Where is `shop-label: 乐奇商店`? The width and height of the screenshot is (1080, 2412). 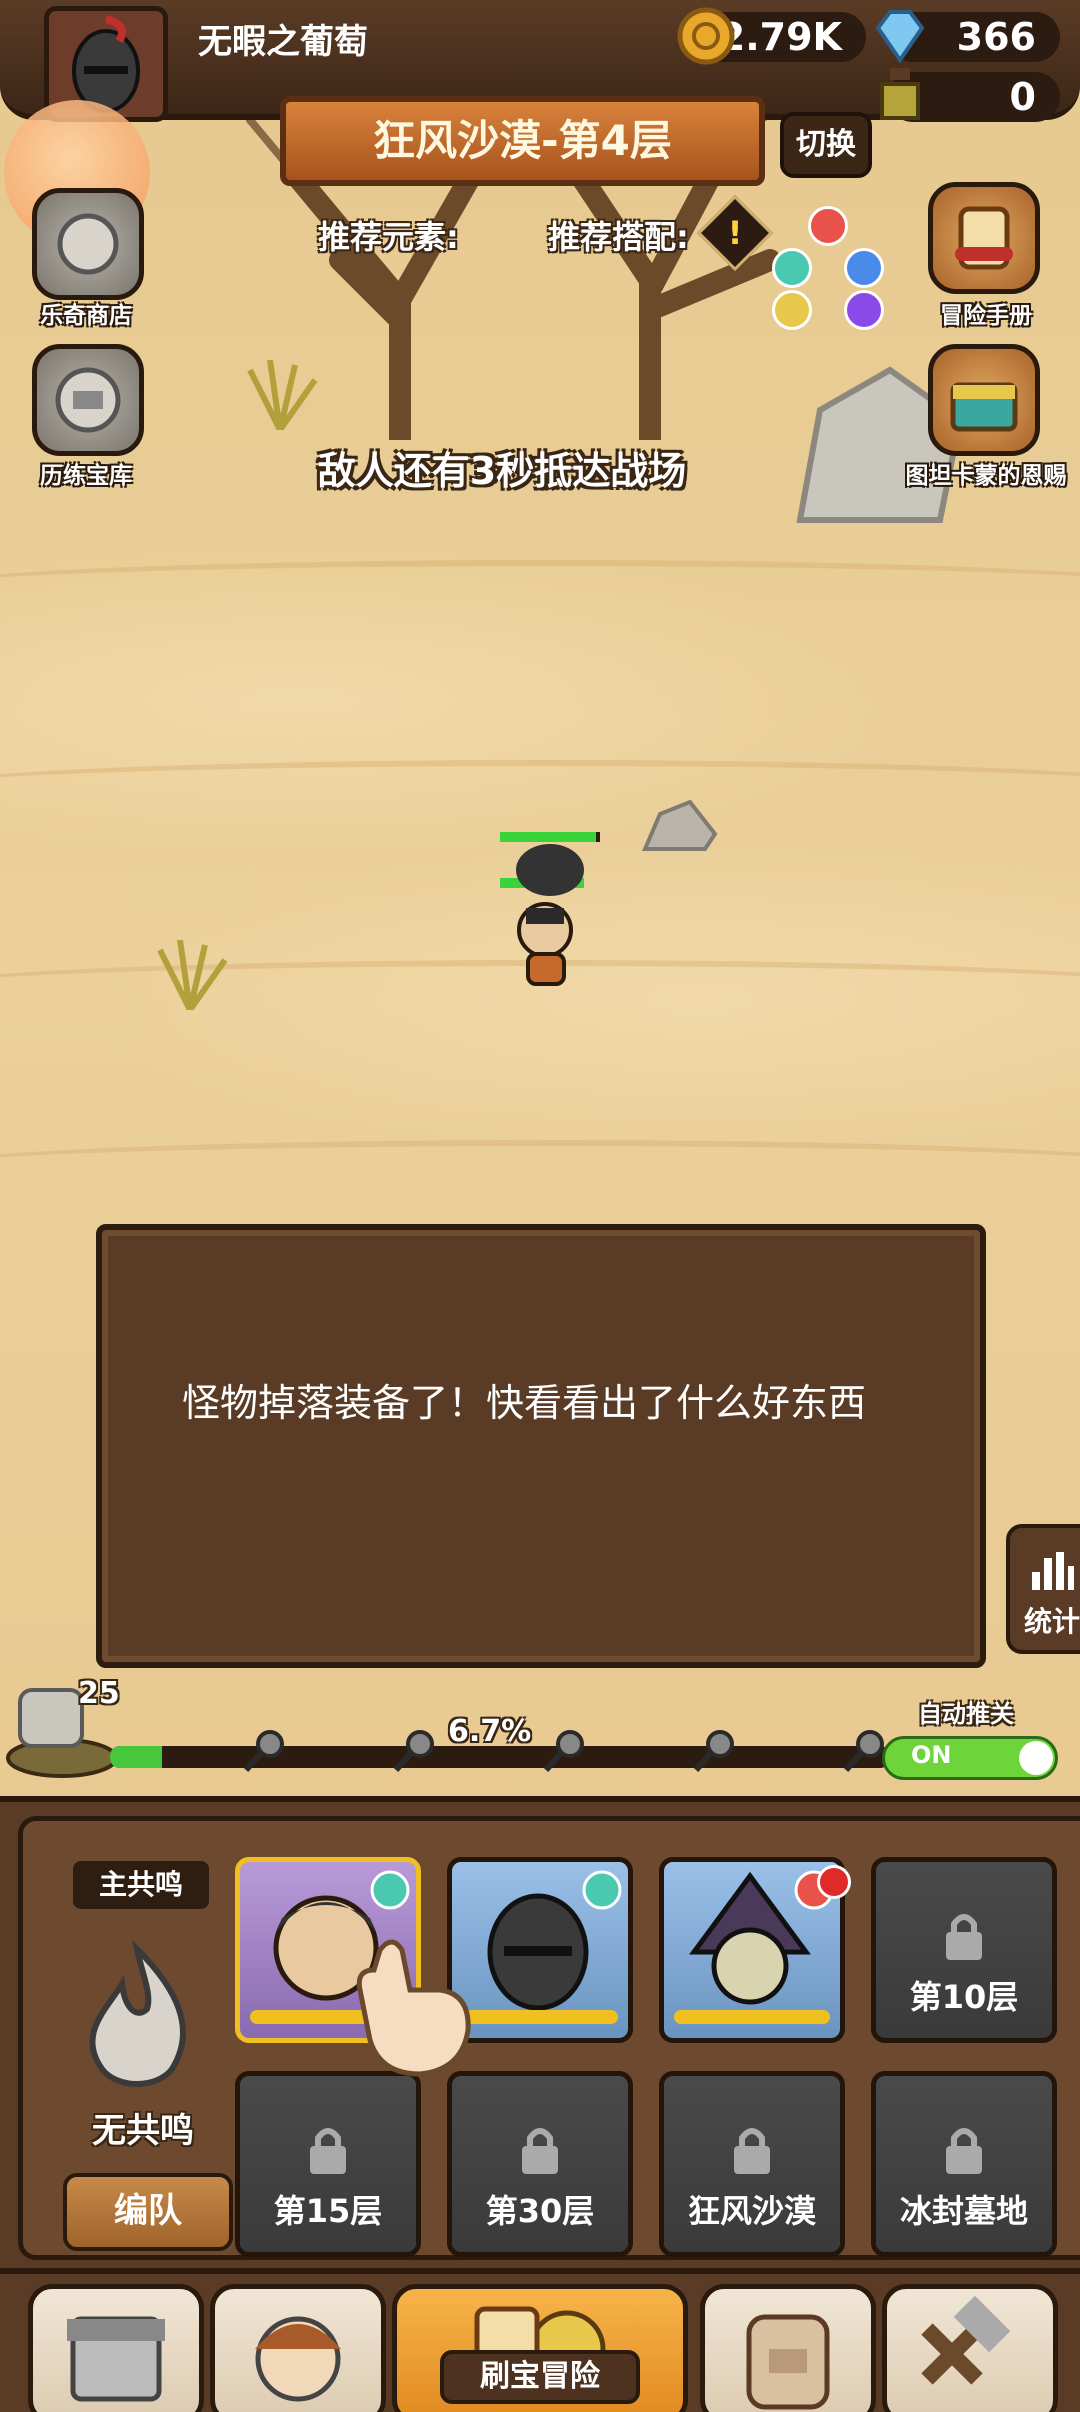 shop-label: 乐奇商店 is located at coordinates (86, 316).